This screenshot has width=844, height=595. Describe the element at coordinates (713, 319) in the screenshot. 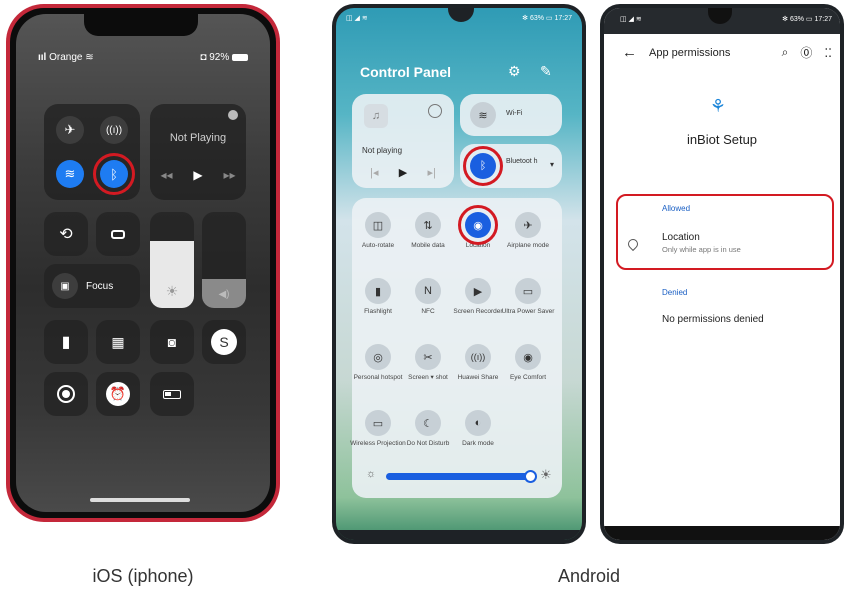

I see `denied-empty-text: No permissions denied` at that location.